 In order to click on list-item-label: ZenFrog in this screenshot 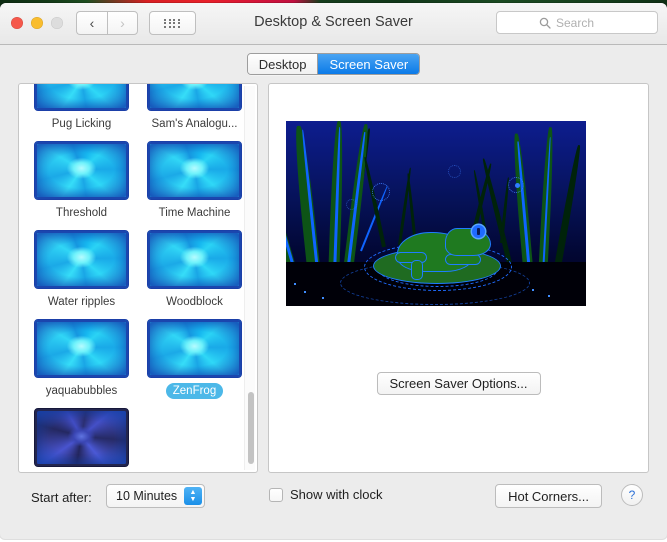, I will do `click(194, 391)`.